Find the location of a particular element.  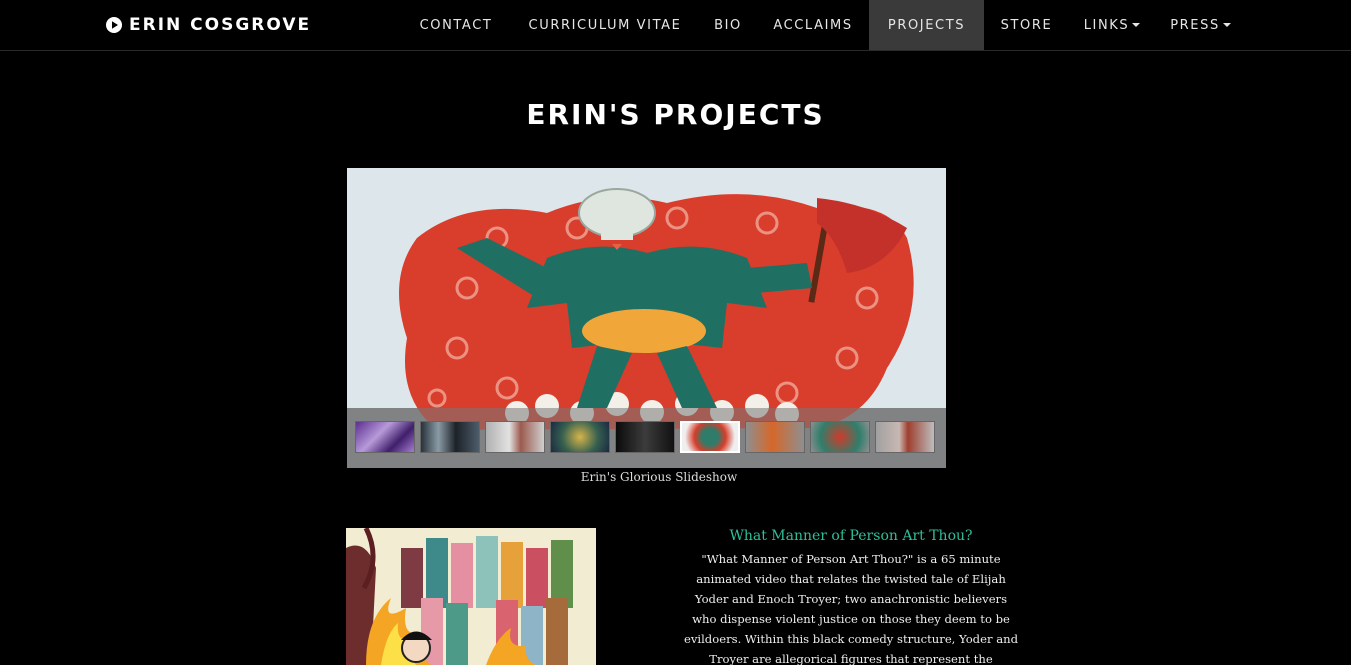

nav-label: ACCLAIMS is located at coordinates (813, 25).